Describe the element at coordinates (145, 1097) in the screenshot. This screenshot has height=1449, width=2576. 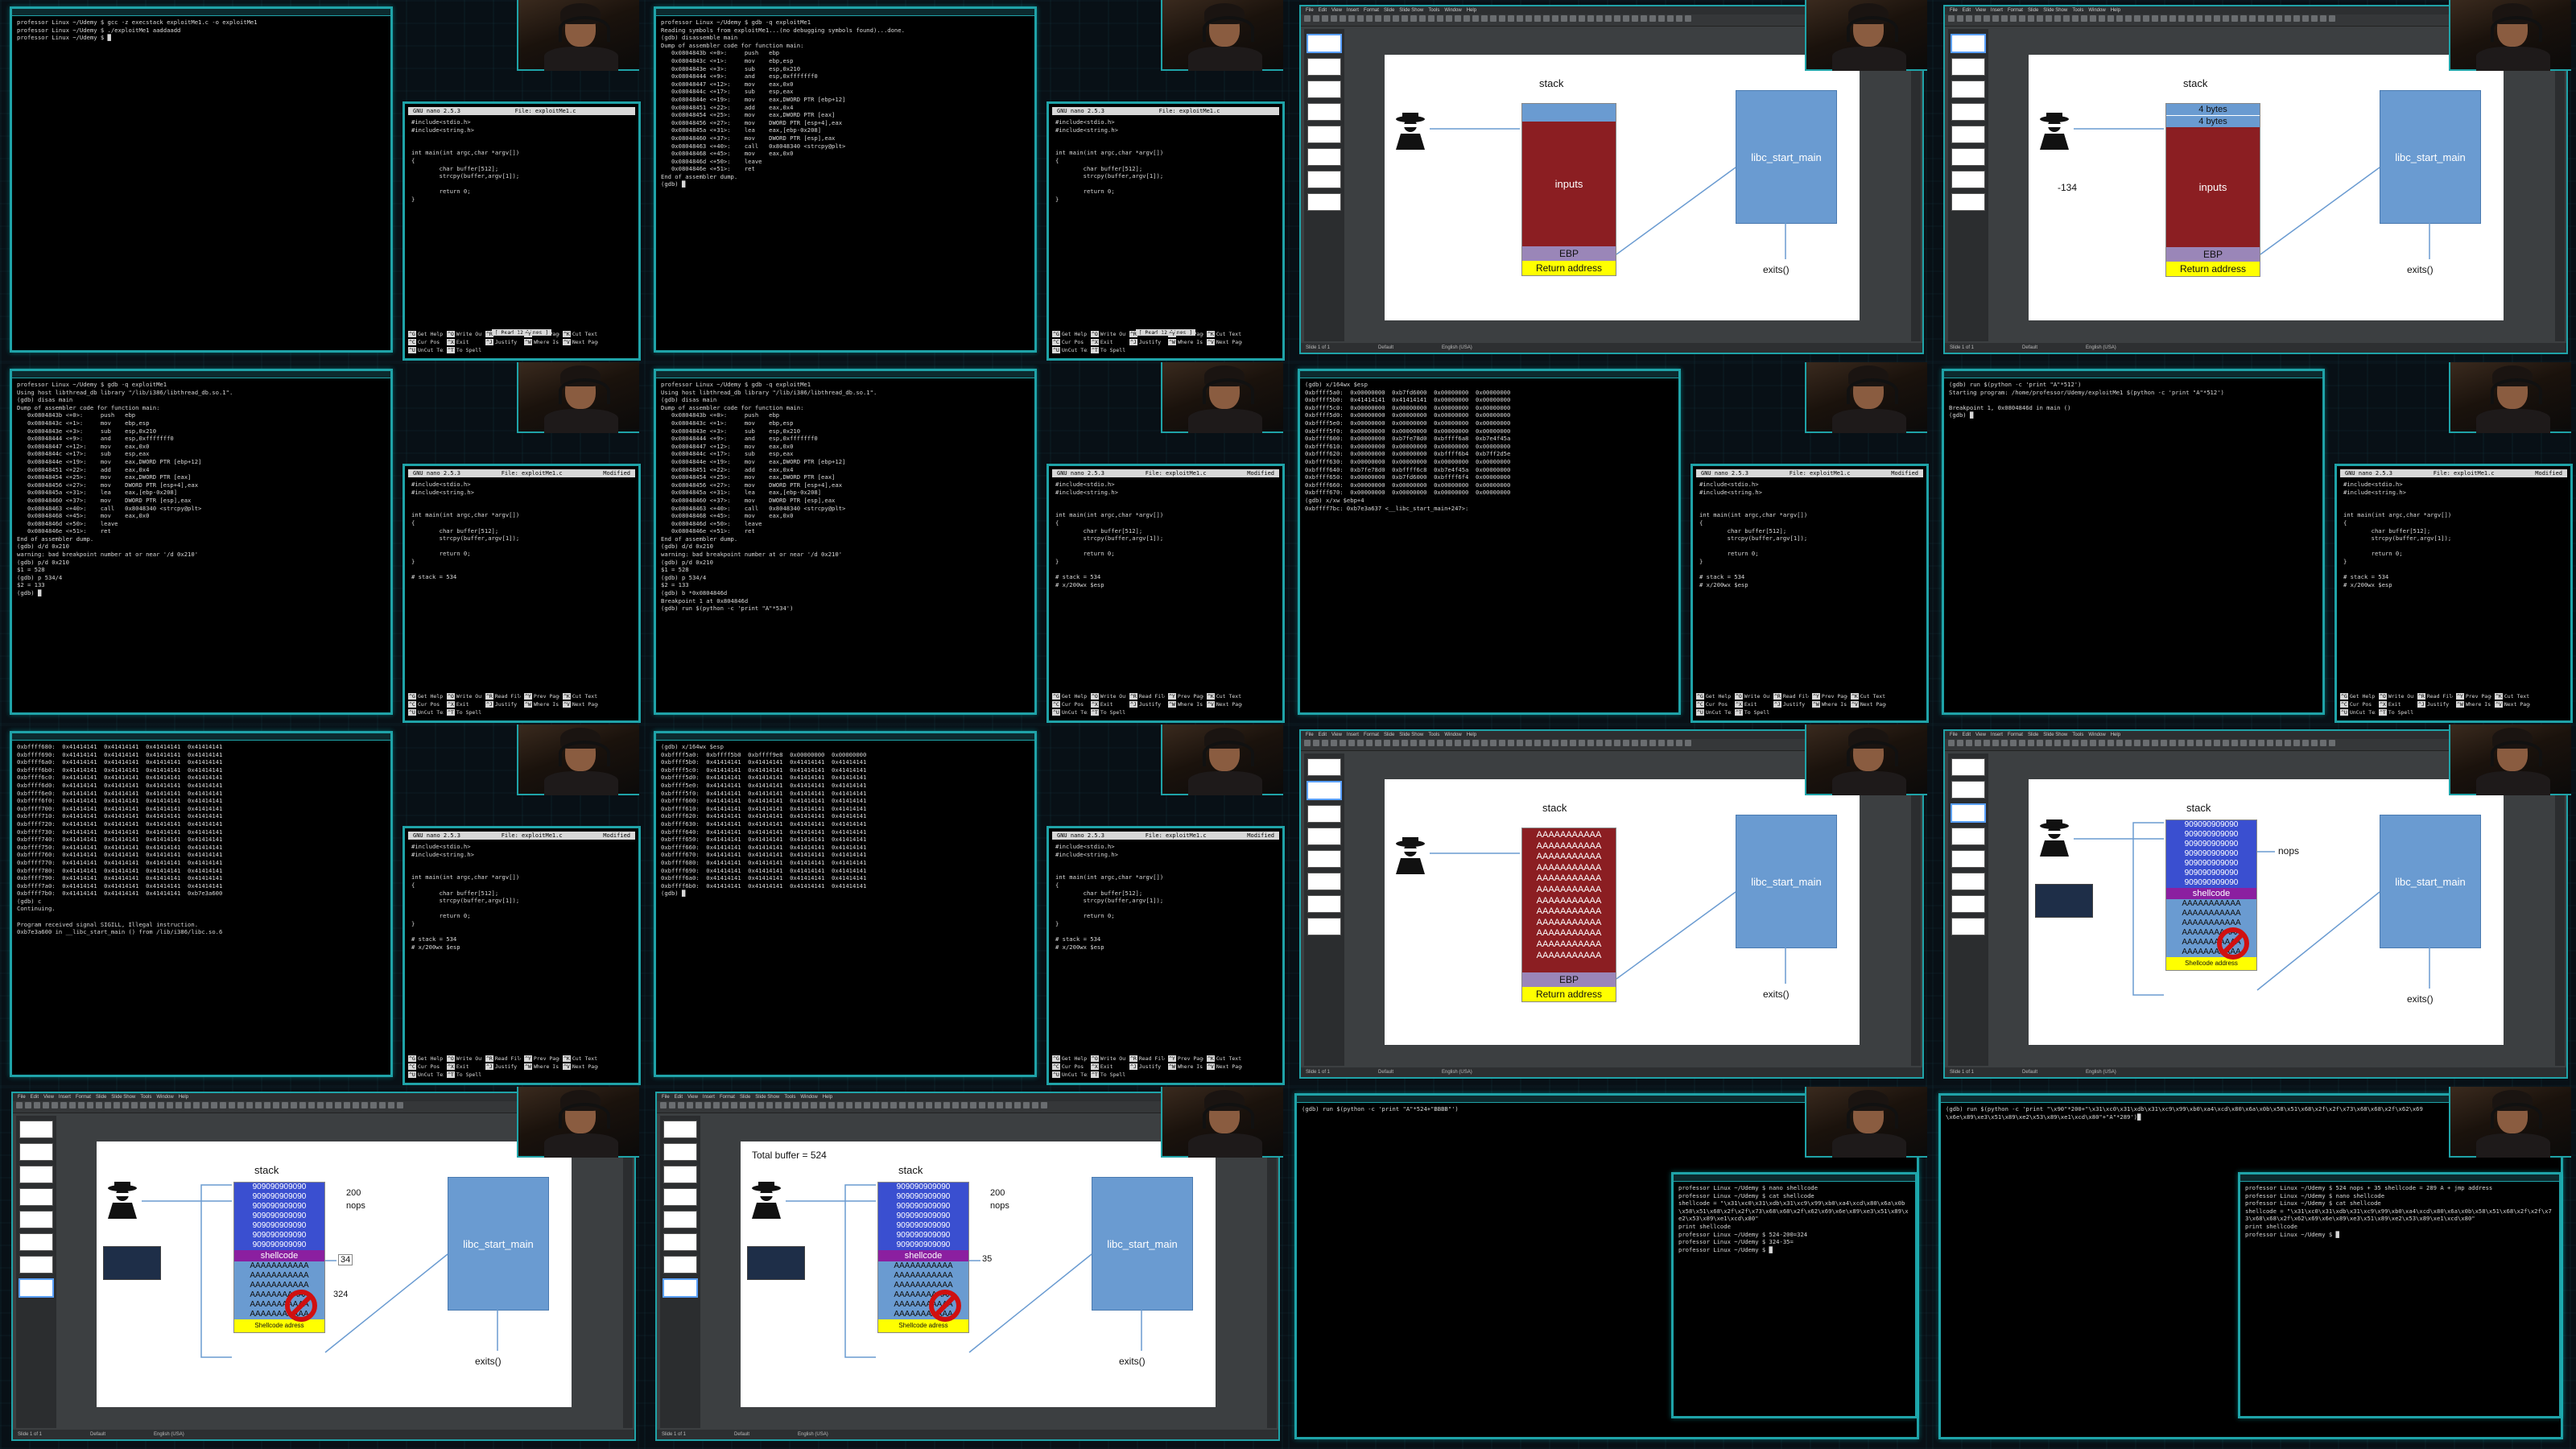
I see `menu-item: Tools` at that location.